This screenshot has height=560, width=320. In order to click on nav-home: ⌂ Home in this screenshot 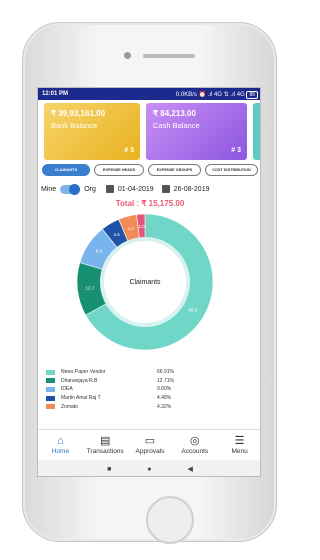, I will do `click(60, 445)`.